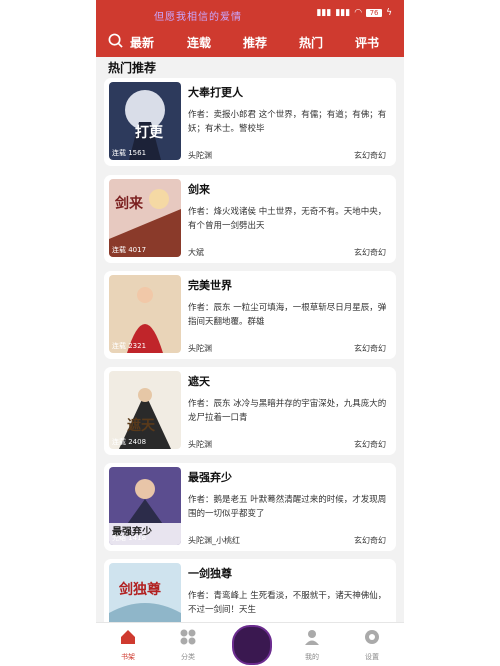 The width and height of the screenshot is (500, 666). Describe the element at coordinates (196, 252) in the screenshot. I see `book-narrator: 大斌` at that location.